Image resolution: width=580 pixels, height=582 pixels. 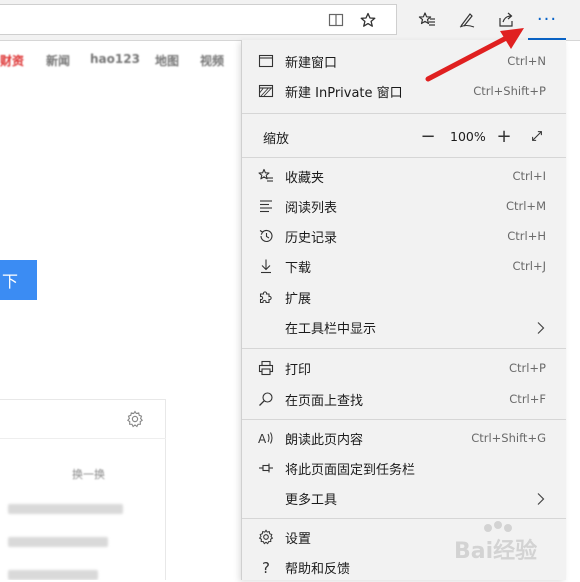 What do you see at coordinates (18, 280) in the screenshot?
I see `search-button: 下` at bounding box center [18, 280].